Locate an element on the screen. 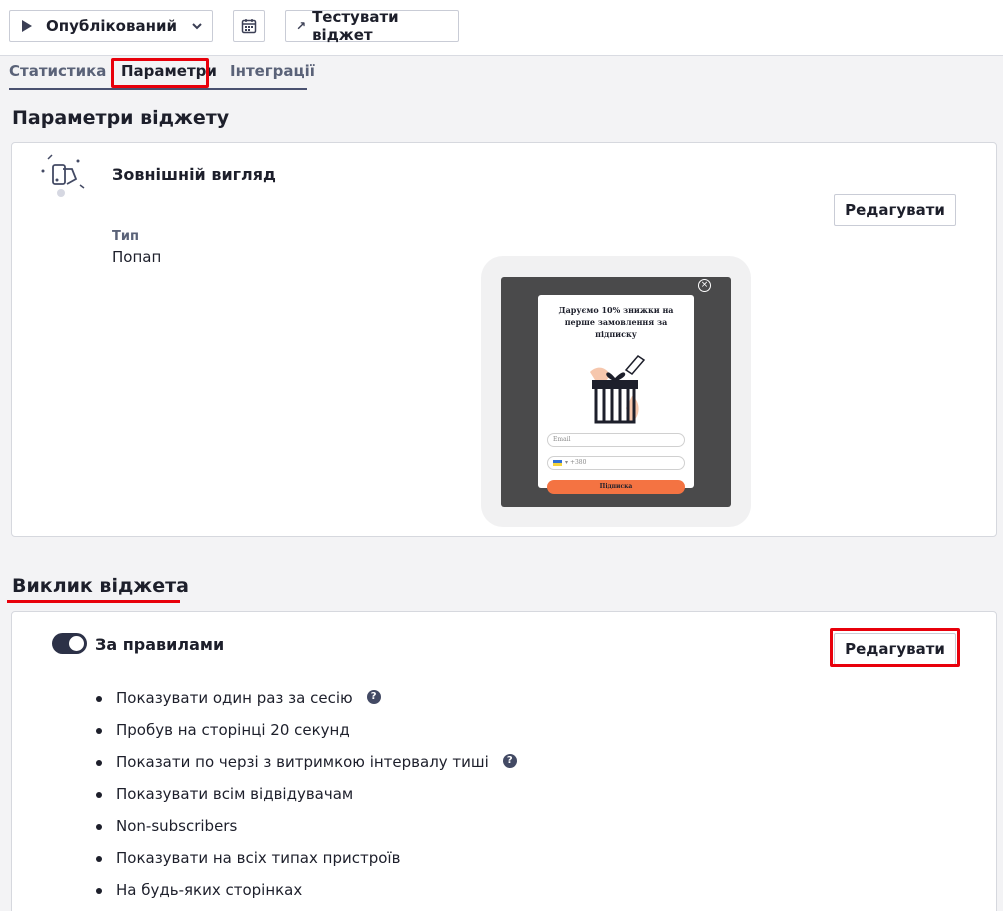 The image size is (1003, 911). play-icon is located at coordinates (27, 26).